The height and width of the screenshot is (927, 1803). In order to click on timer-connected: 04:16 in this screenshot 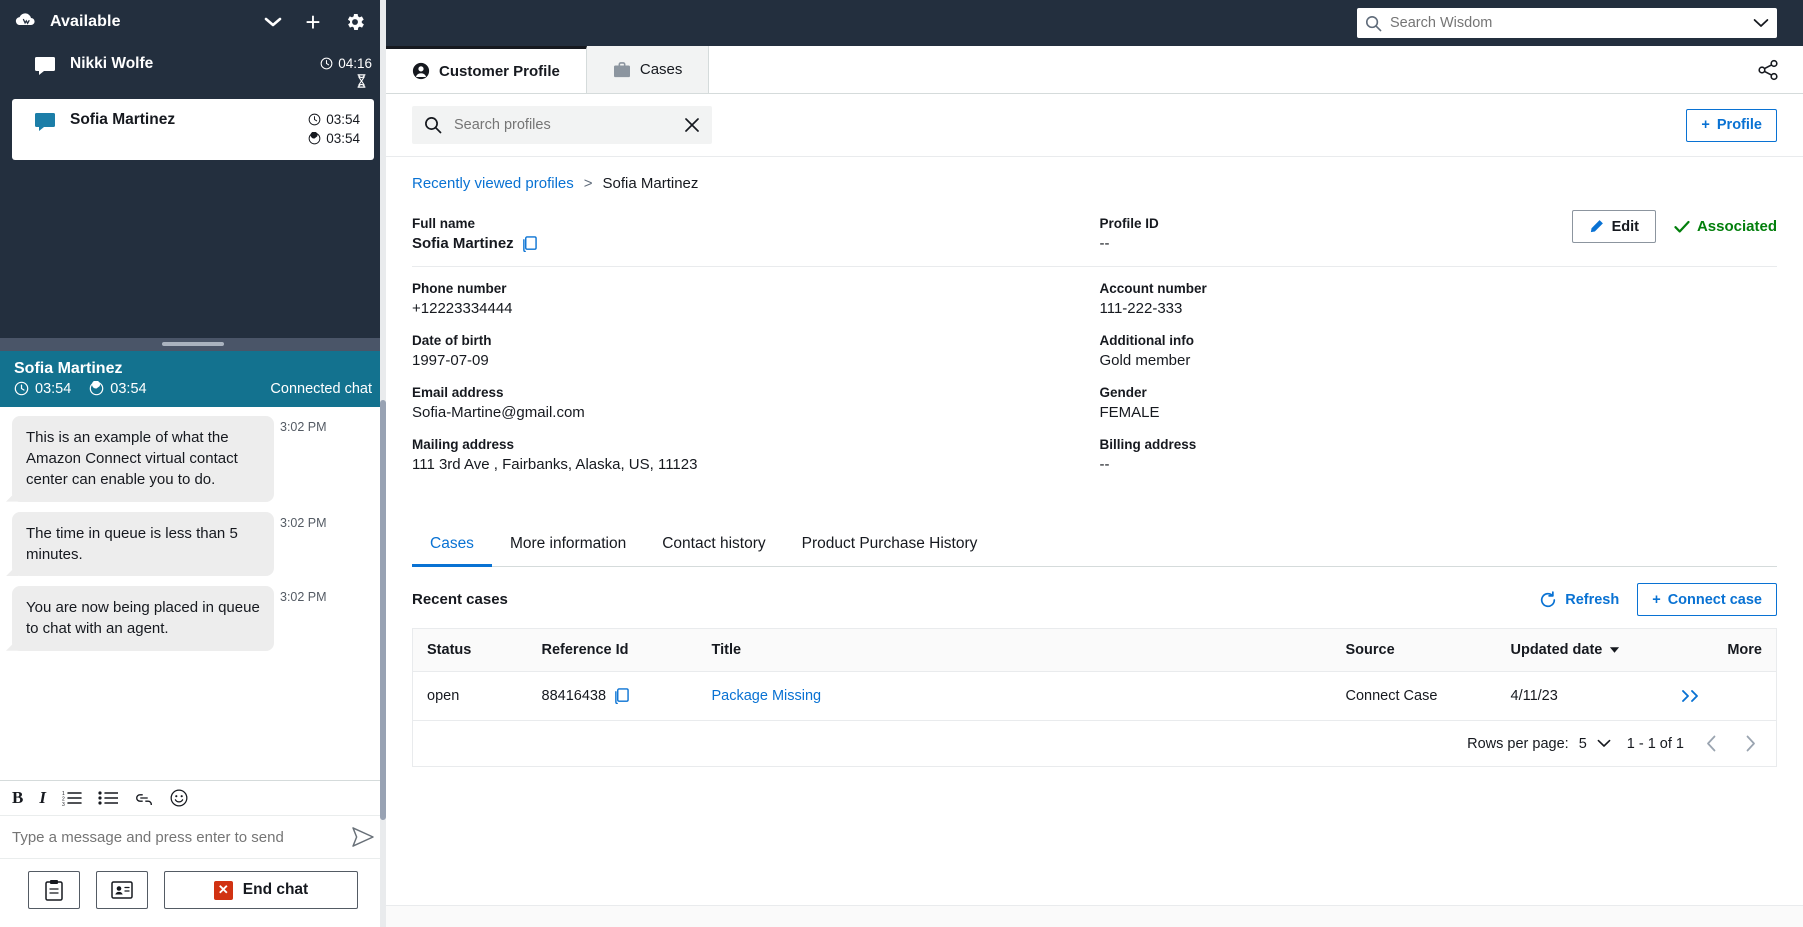, I will do `click(346, 64)`.